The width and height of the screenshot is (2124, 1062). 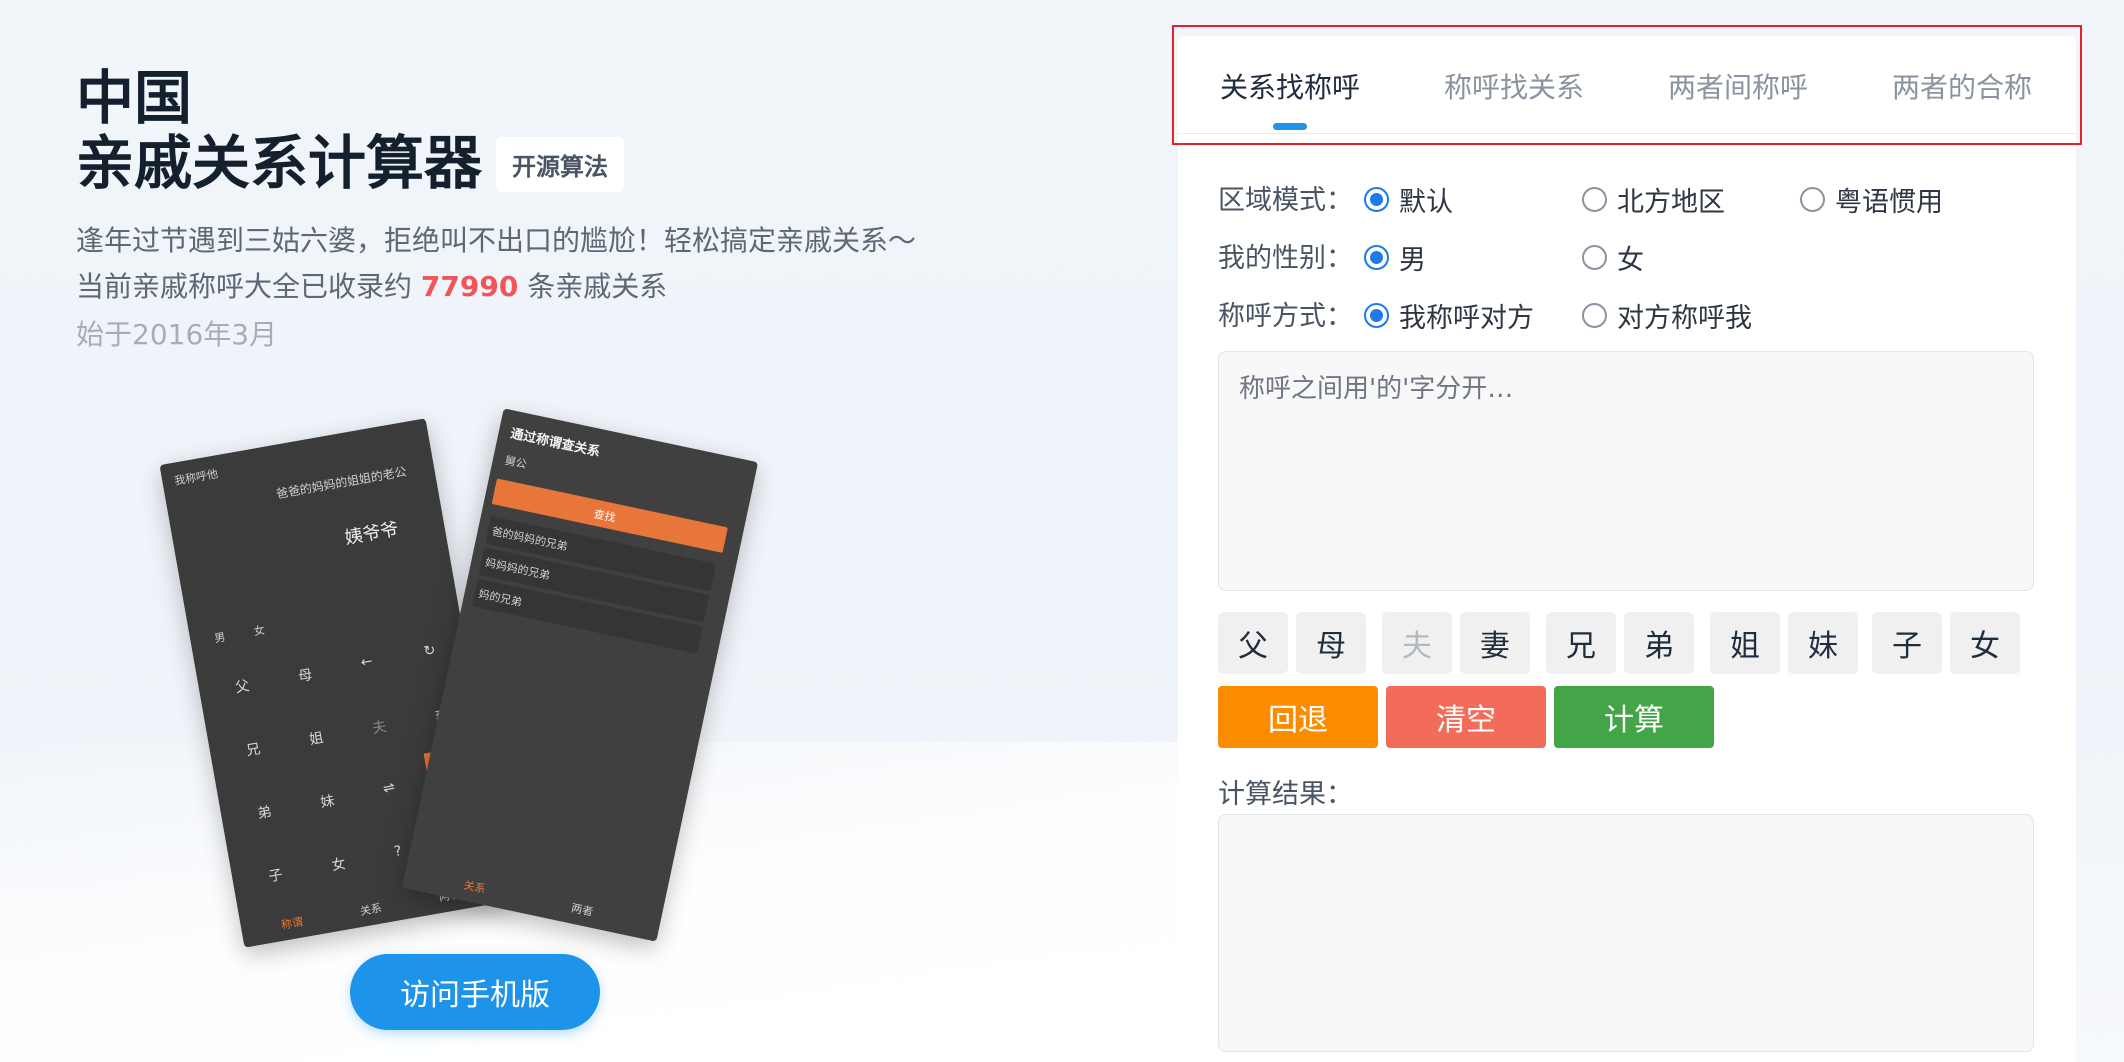 I want to click on count-prefix: 当前亲戚称呼大全已收录约, so click(x=244, y=286).